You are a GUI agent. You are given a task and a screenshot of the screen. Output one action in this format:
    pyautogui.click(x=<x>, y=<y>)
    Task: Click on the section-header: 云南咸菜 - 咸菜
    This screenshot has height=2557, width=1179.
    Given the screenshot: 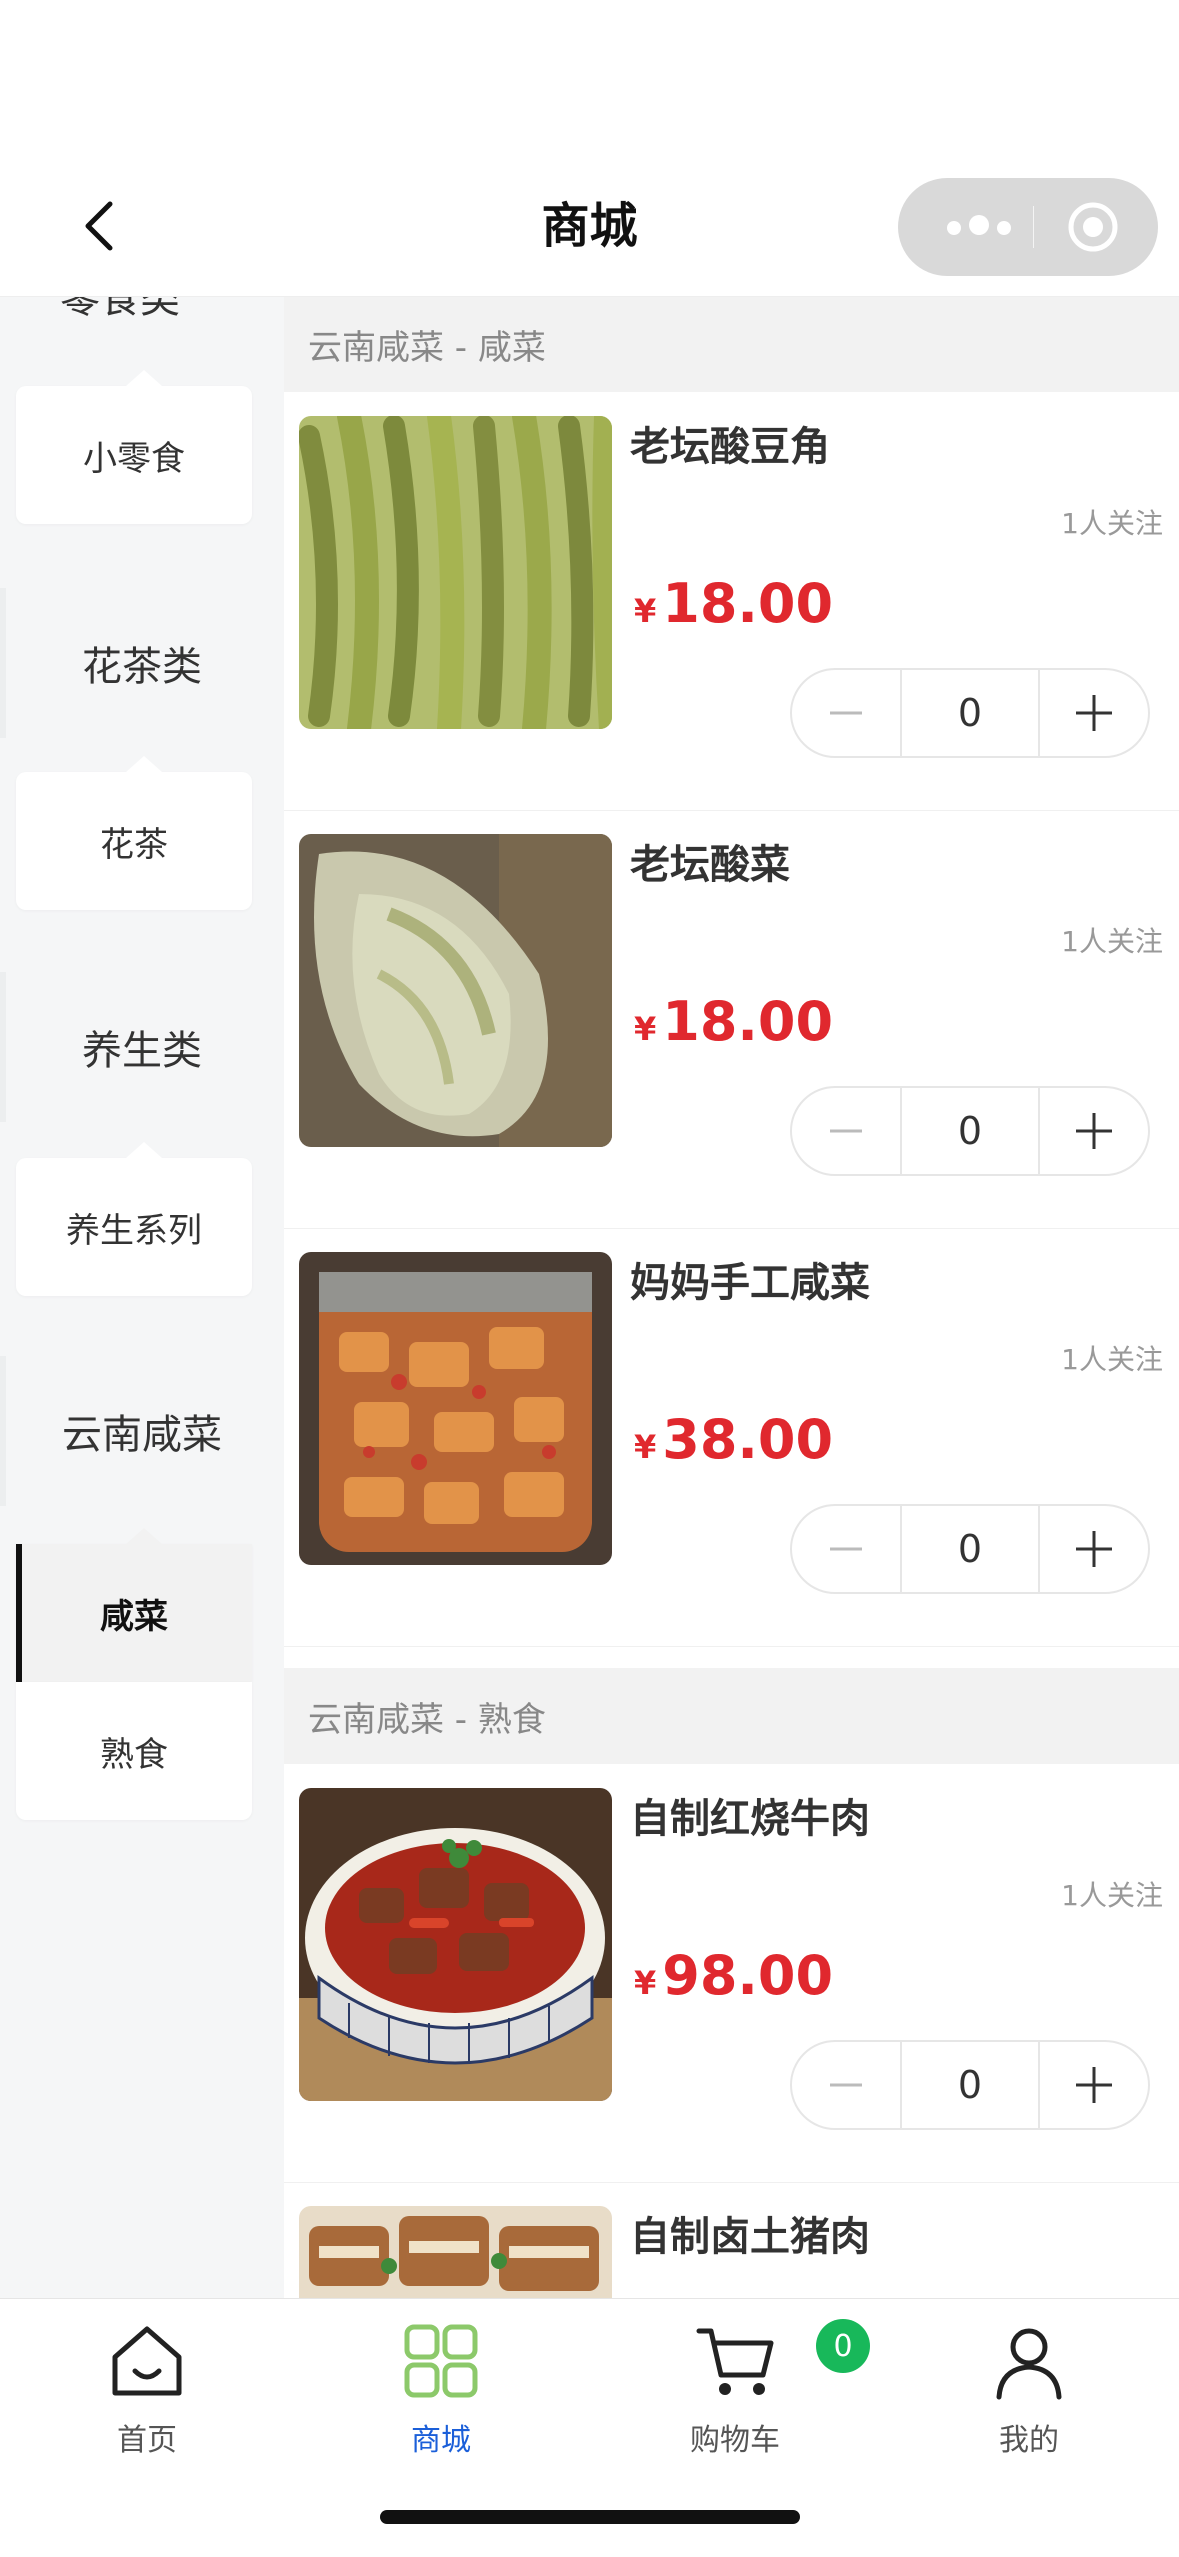 What is the action you would take?
    pyautogui.click(x=731, y=344)
    